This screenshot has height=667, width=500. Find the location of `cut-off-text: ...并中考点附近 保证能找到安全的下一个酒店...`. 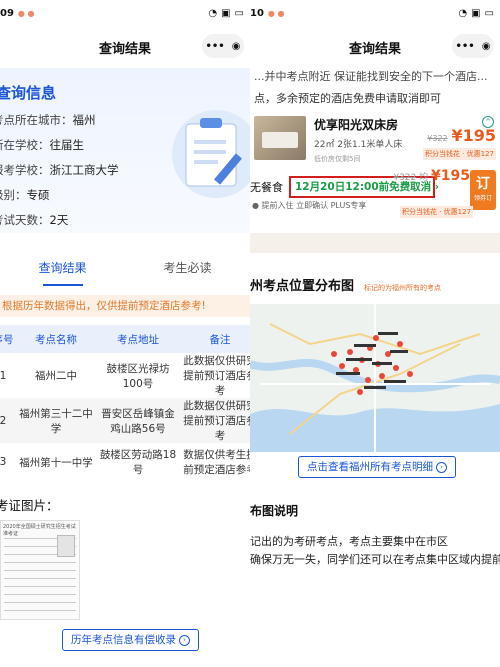

cut-off-text: ...并中考点附近 保证能找到安全的下一个酒店... is located at coordinates (371, 76).